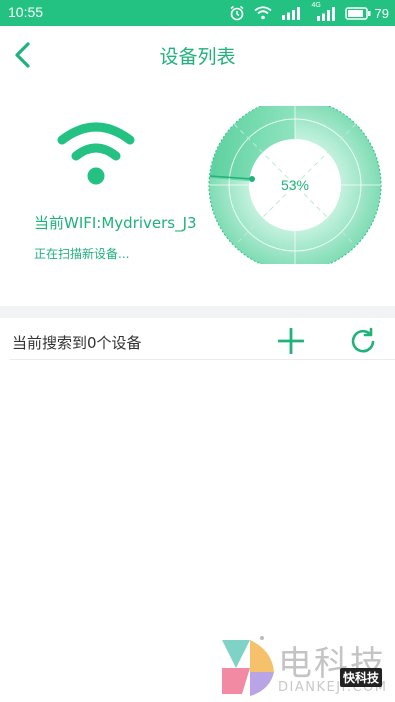  Describe the element at coordinates (309, 12) in the screenshot. I see `status-icons: 4G 79` at that location.